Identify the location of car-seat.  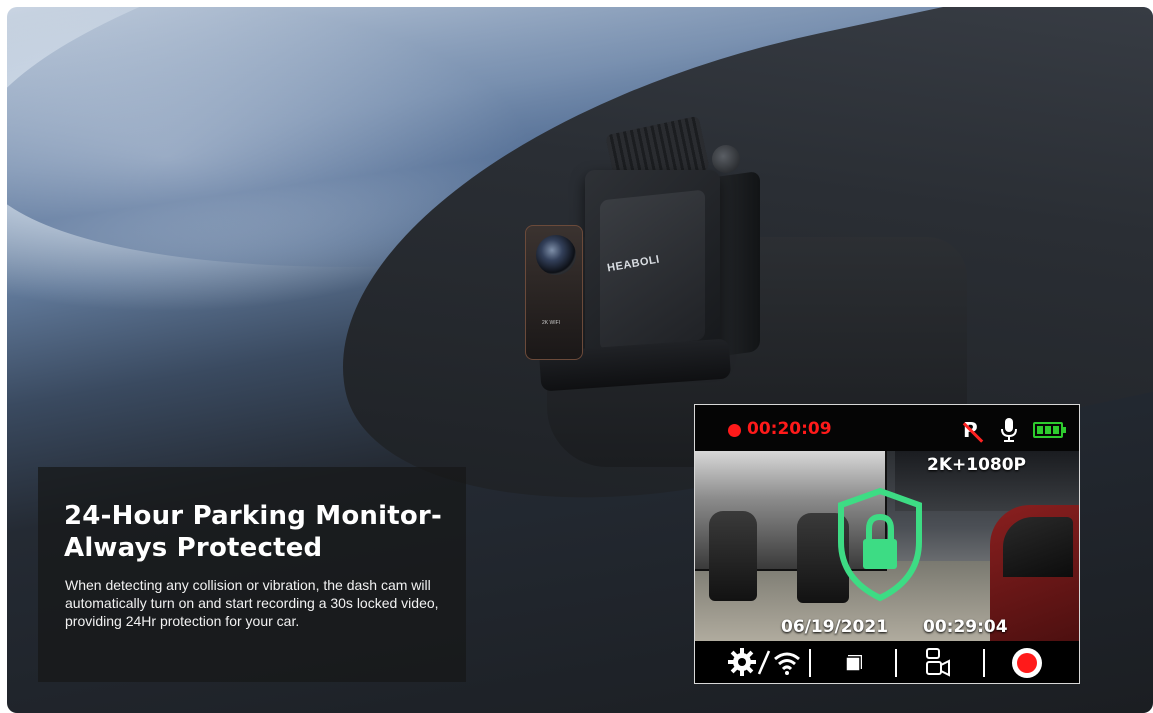
(733, 556).